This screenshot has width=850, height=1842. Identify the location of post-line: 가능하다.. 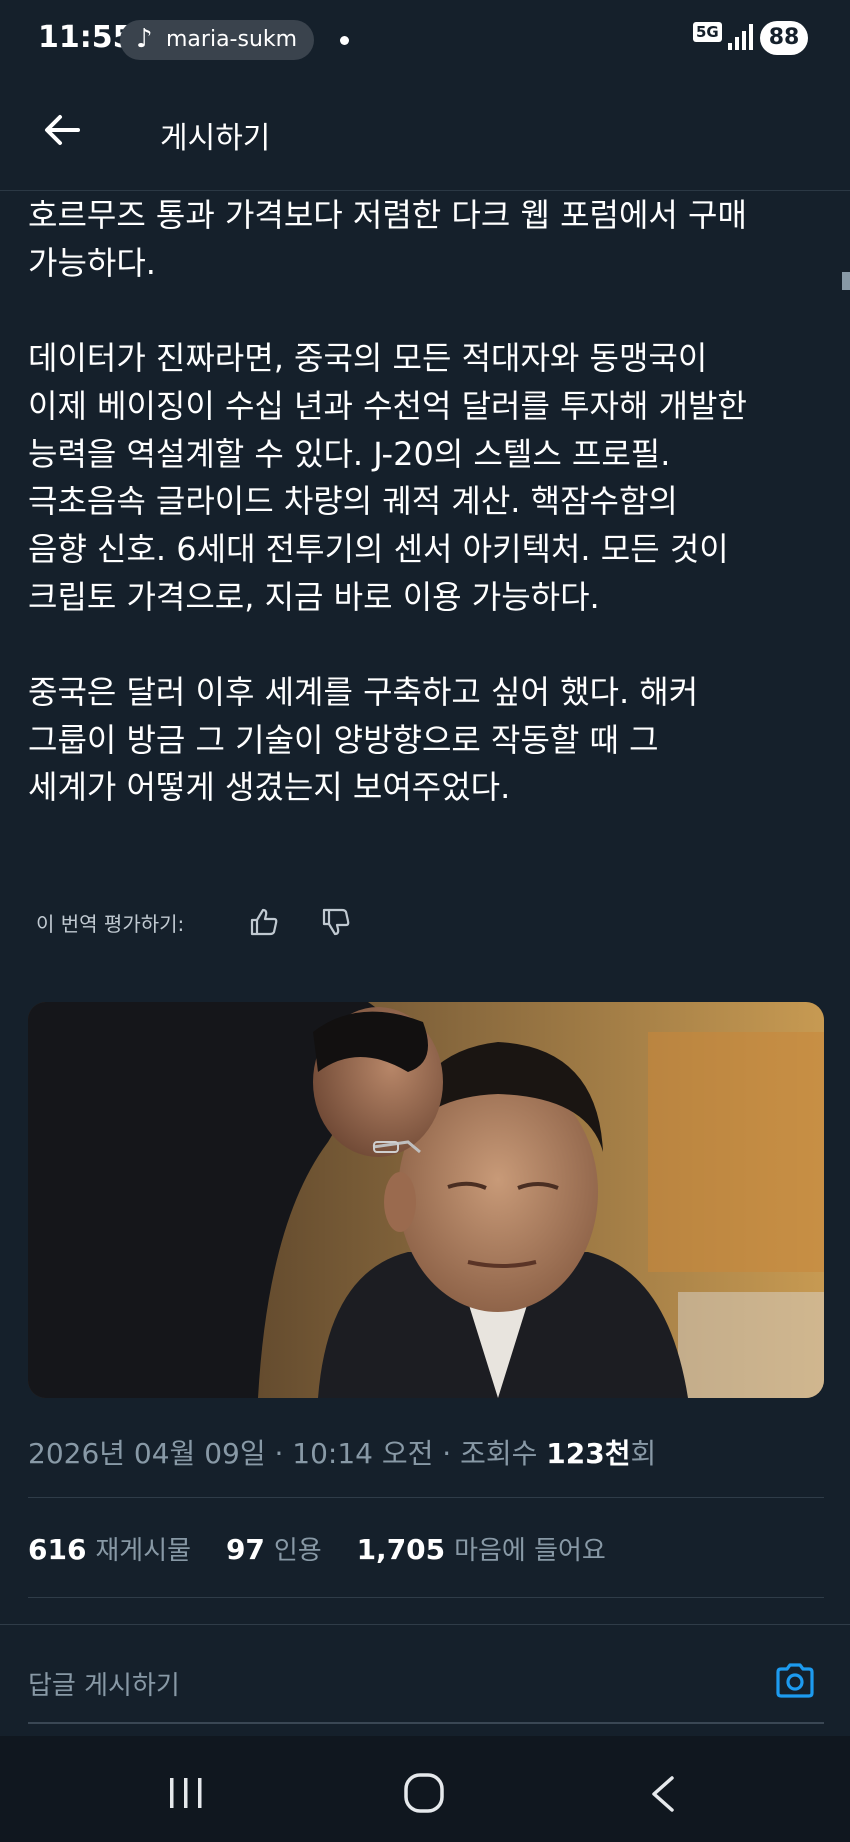
(92, 262).